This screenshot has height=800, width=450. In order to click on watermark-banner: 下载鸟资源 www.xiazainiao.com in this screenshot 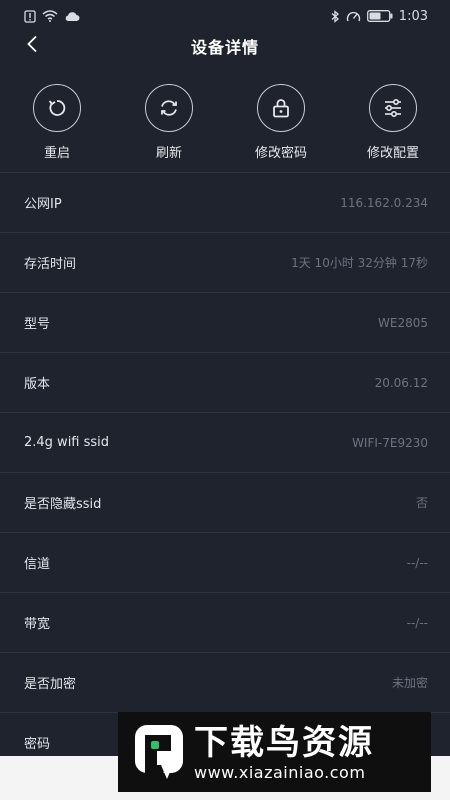, I will do `click(274, 752)`.